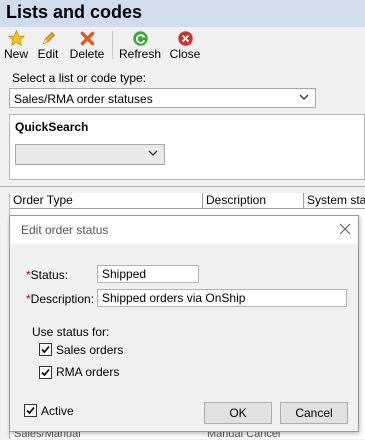 The width and height of the screenshot is (365, 440). I want to click on close-label: Close, so click(185, 54).